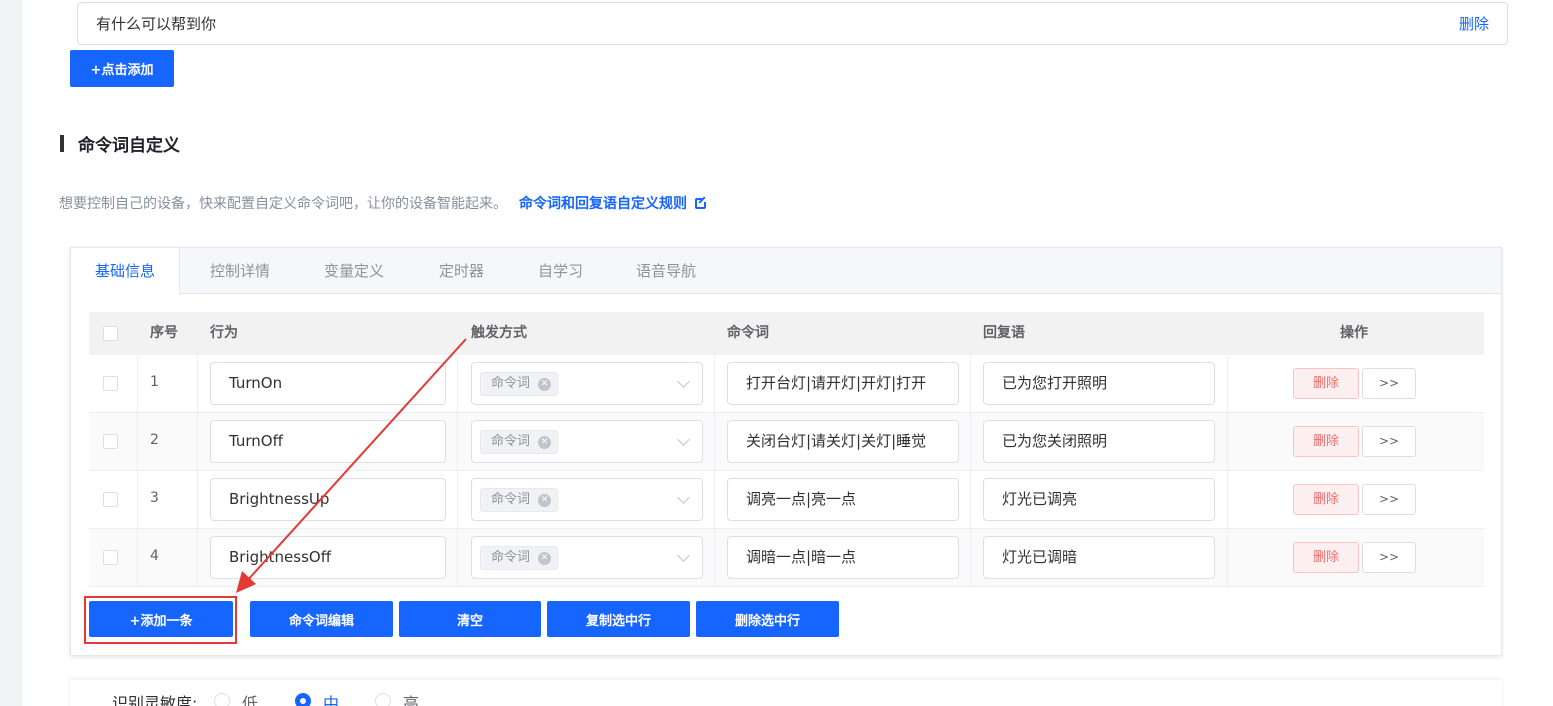  What do you see at coordinates (240, 271) in the screenshot?
I see `tab-control-details: 控制详情` at bounding box center [240, 271].